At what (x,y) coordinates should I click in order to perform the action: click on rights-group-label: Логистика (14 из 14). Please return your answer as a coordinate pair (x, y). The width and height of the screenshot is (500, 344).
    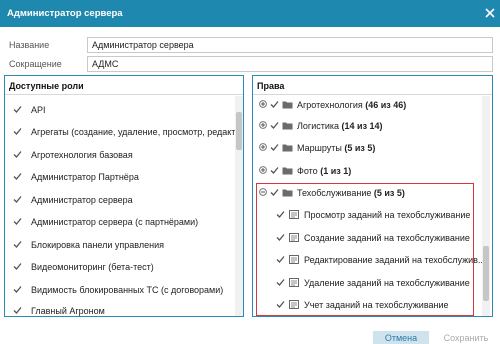
    Looking at the image, I should click on (340, 126).